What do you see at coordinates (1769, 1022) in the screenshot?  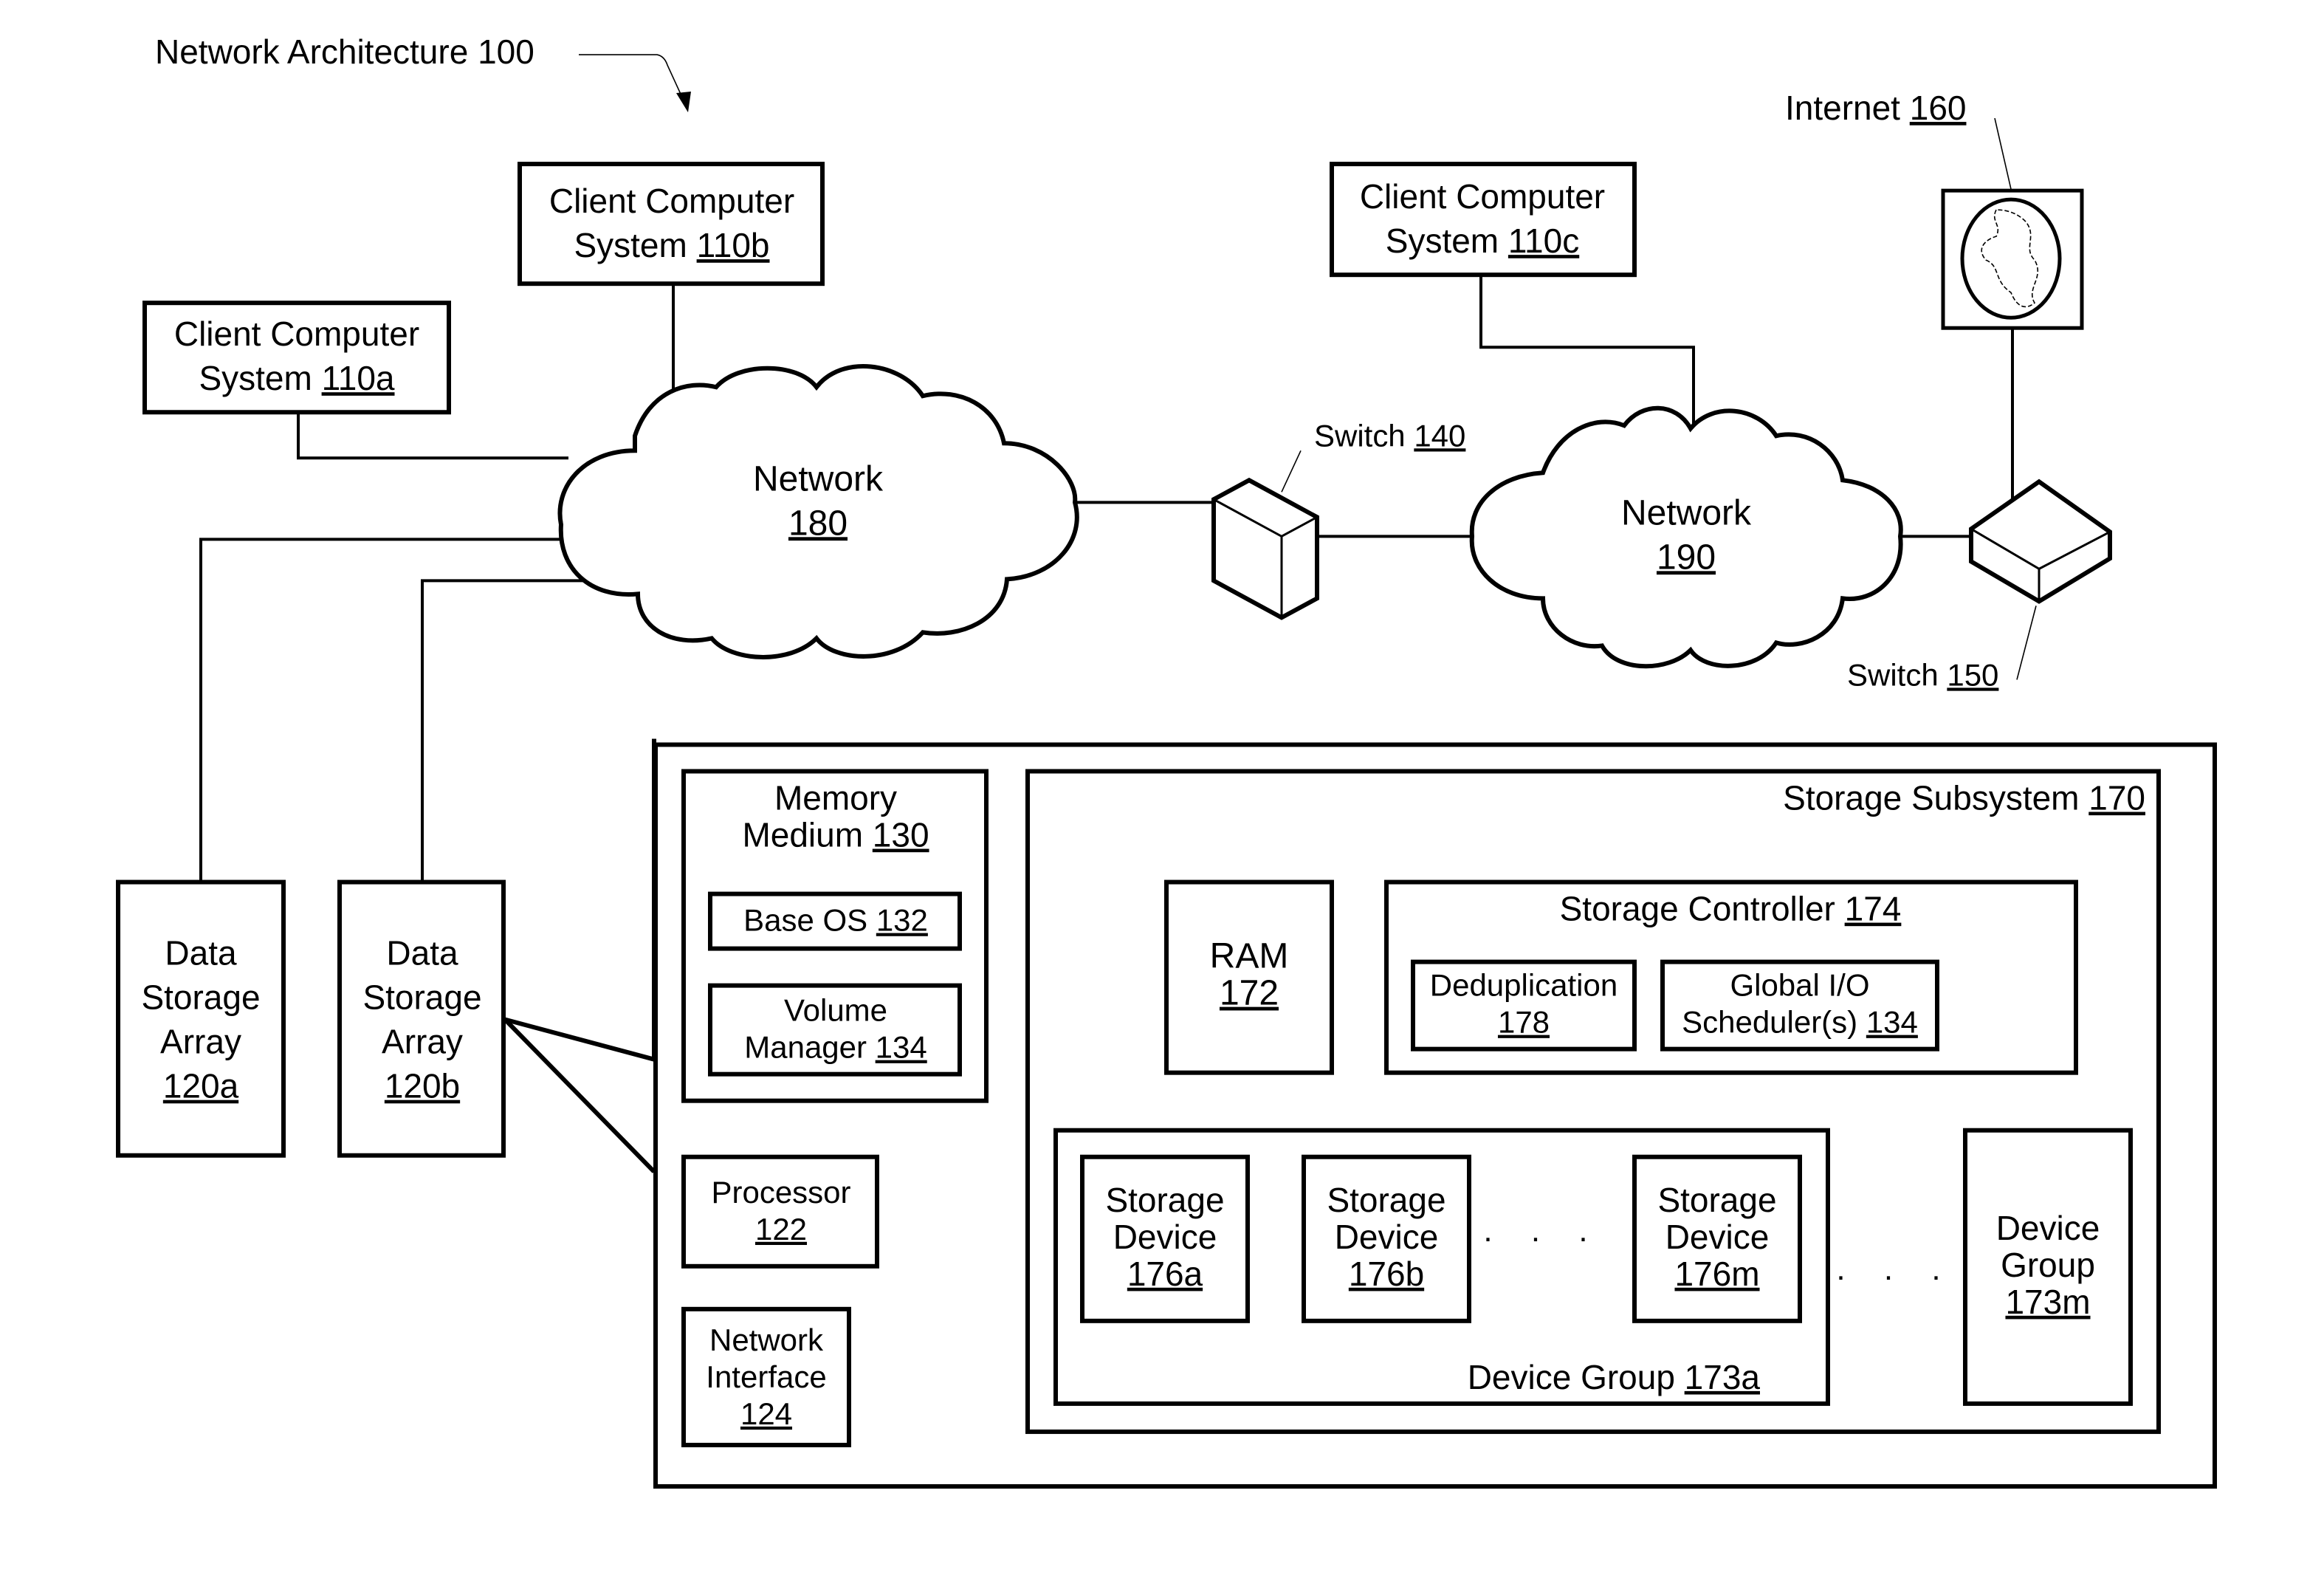 I see `scheduler-line2: Scheduler(s)` at bounding box center [1769, 1022].